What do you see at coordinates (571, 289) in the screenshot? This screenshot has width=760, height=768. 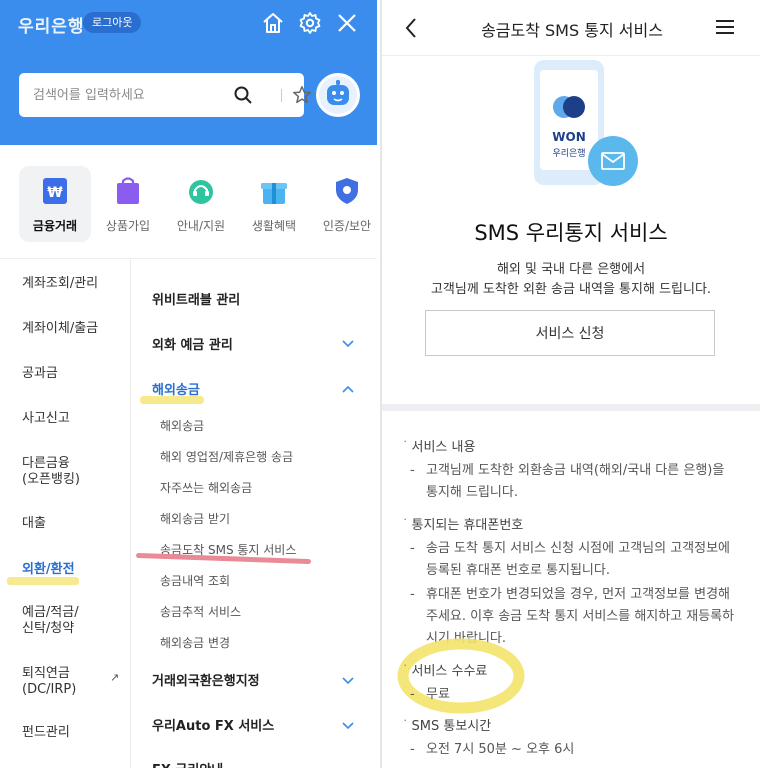 I see `service-description-line2: 고객님께 도착한 외환 송금 내역을 통지해 드립니다.` at bounding box center [571, 289].